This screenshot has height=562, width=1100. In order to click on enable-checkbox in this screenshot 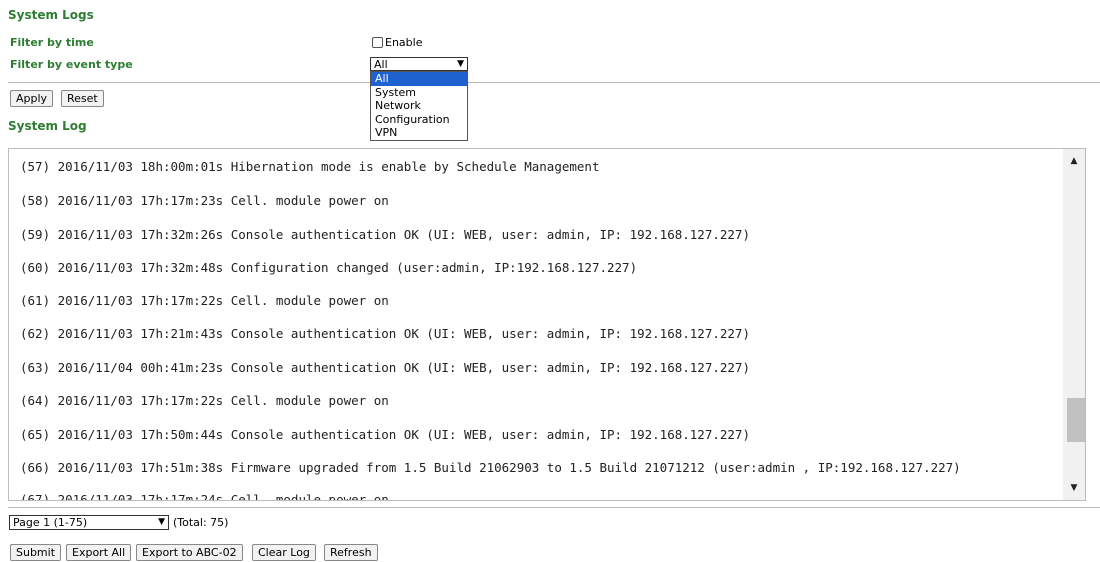, I will do `click(377, 42)`.